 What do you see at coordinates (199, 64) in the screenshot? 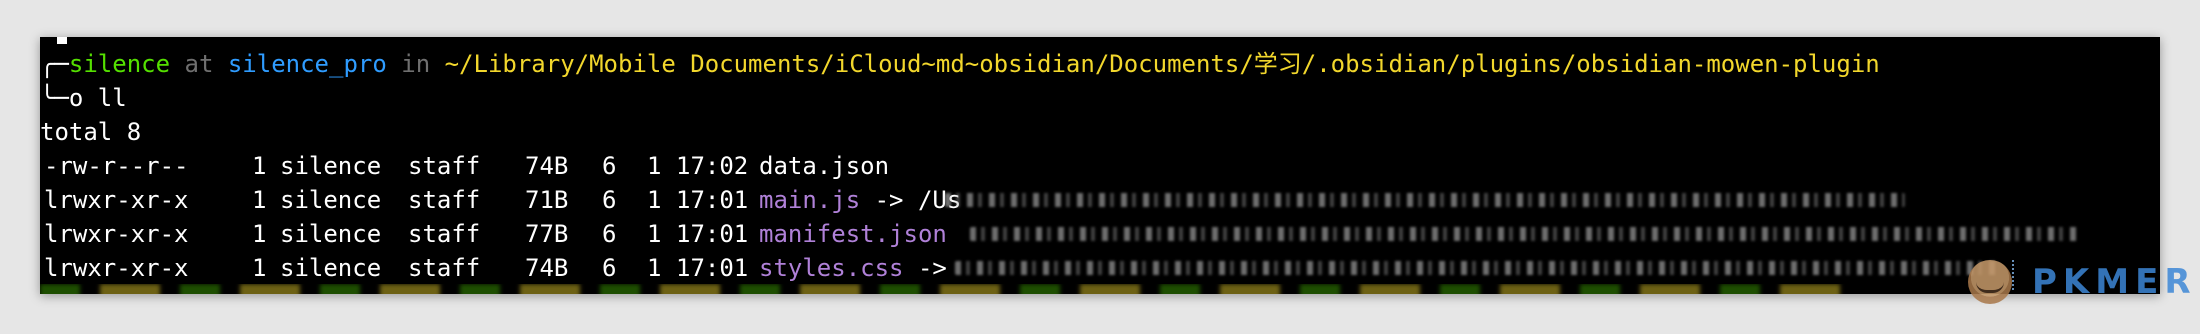
I see `prompt-at: at` at bounding box center [199, 64].